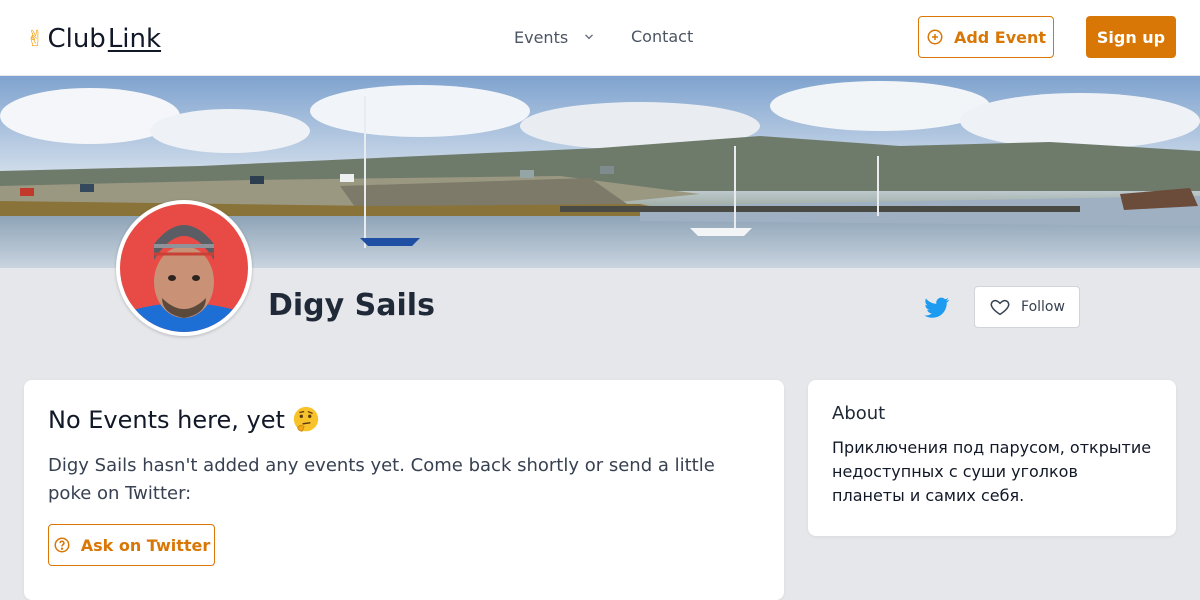 This screenshot has height=600, width=1200. Describe the element at coordinates (1131, 37) in the screenshot. I see `signup-button: Sign up` at that location.